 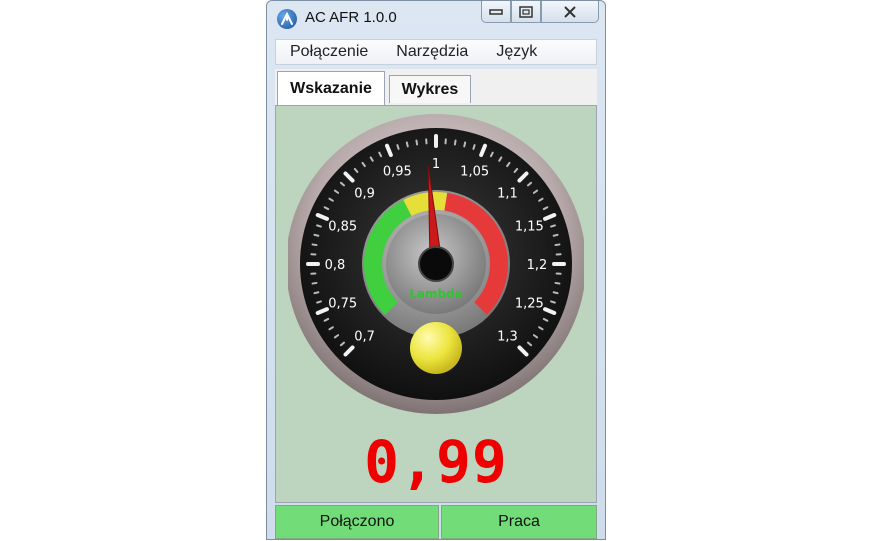 I want to click on menu-tools: Narzędzia, so click(x=432, y=52).